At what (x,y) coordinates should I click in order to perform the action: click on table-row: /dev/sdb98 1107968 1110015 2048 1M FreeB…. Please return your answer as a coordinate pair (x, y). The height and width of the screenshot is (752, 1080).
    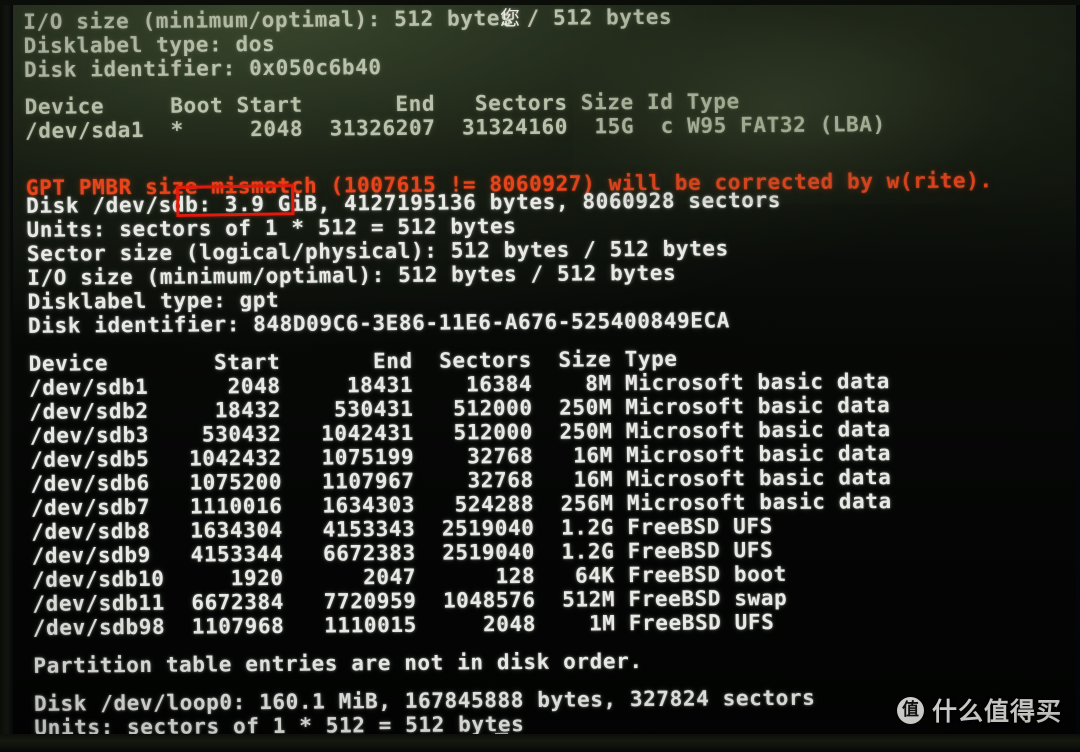
    Looking at the image, I should click on (403, 625).